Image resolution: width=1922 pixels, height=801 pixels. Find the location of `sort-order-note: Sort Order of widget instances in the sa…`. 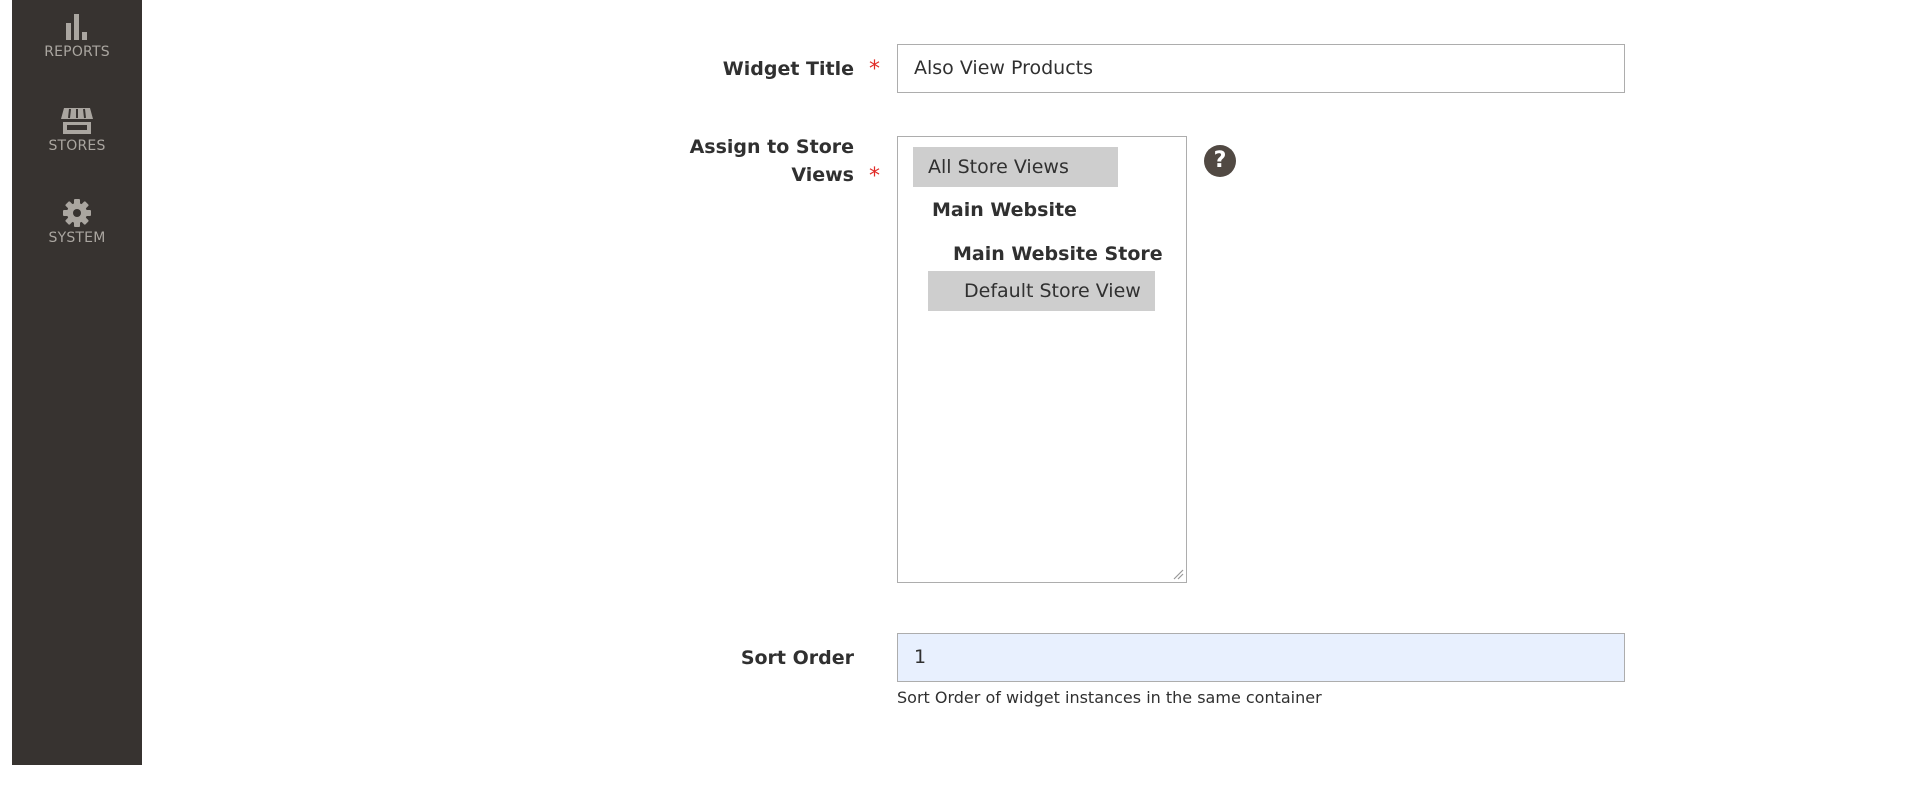

sort-order-note: Sort Order of widget instances in the sa… is located at coordinates (1109, 697).